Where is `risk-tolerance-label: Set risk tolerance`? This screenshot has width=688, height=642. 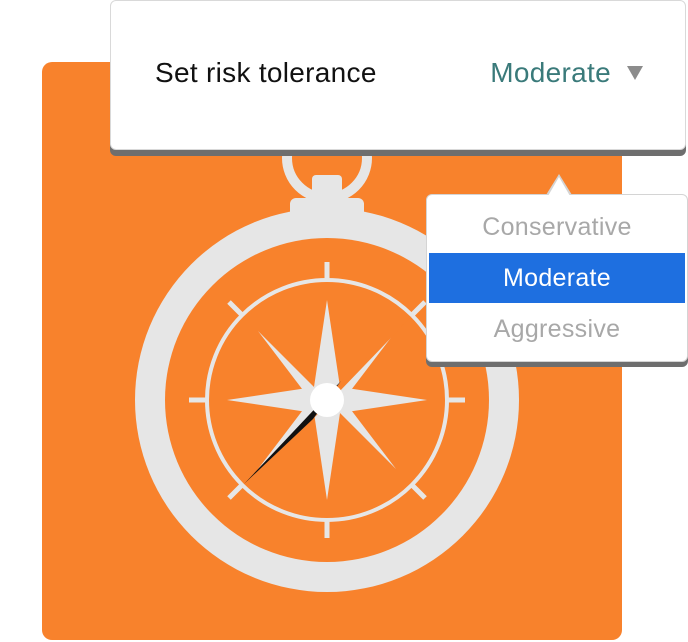 risk-tolerance-label: Set risk tolerance is located at coordinates (266, 72).